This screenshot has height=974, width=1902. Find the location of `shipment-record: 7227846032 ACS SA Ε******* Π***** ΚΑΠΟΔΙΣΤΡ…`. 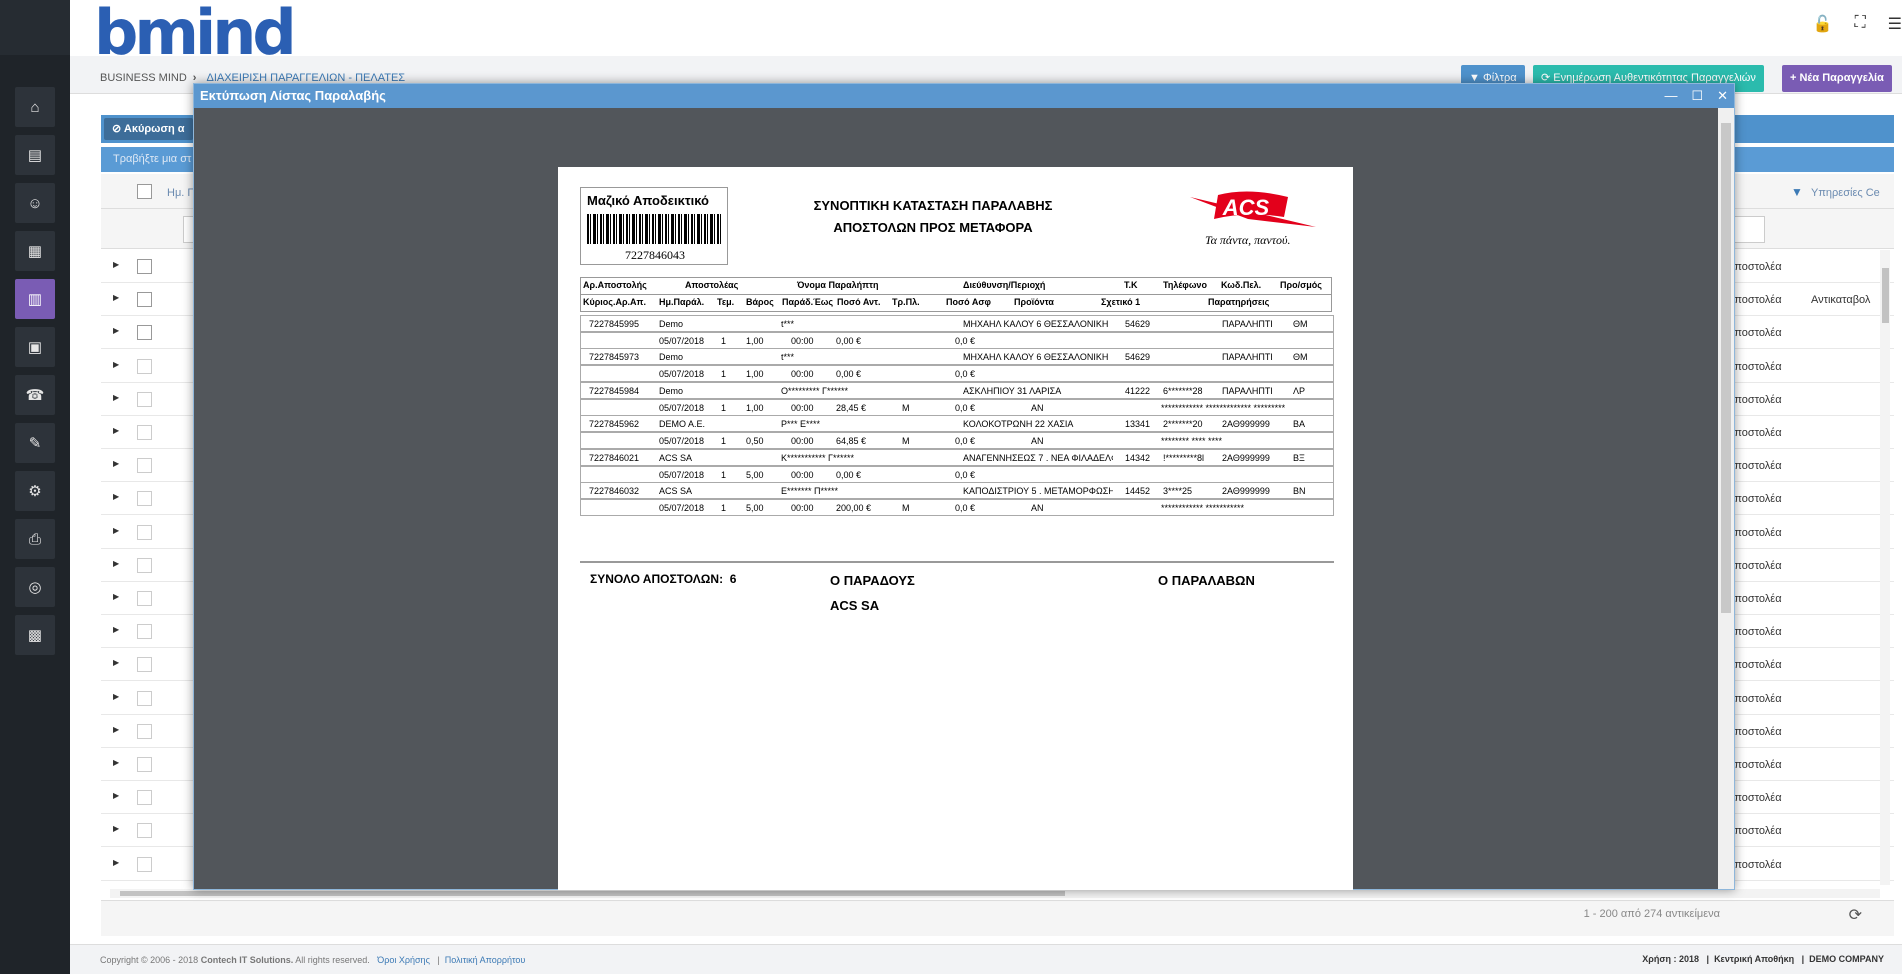

shipment-record: 7227846032 ACS SA Ε******* Π***** ΚΑΠΟΔΙΣΤΡ… is located at coordinates (957, 499).